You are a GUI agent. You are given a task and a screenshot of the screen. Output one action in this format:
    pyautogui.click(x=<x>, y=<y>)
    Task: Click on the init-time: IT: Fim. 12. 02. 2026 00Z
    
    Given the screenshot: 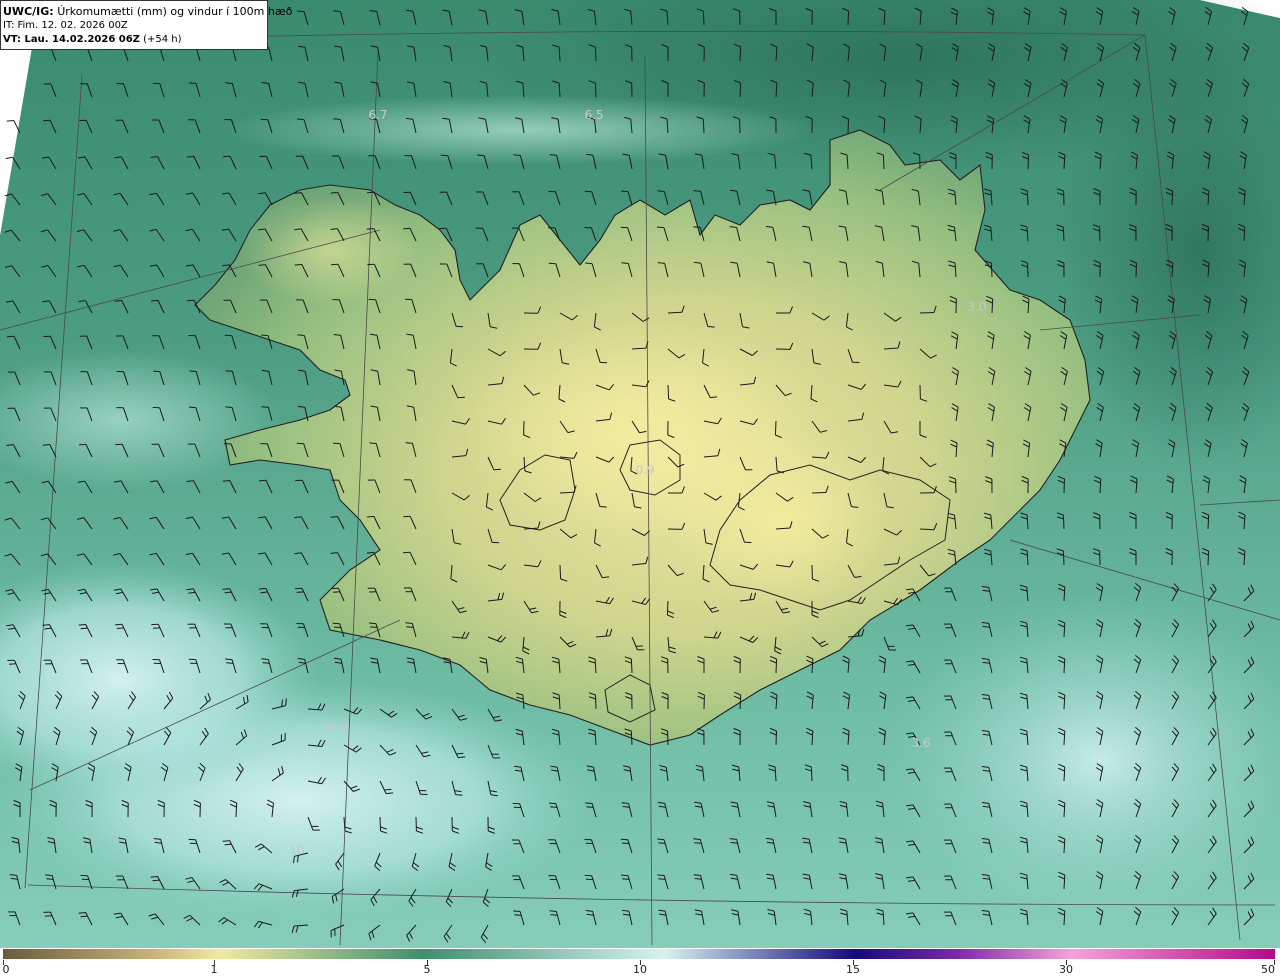 What is the action you would take?
    pyautogui.click(x=65, y=25)
    